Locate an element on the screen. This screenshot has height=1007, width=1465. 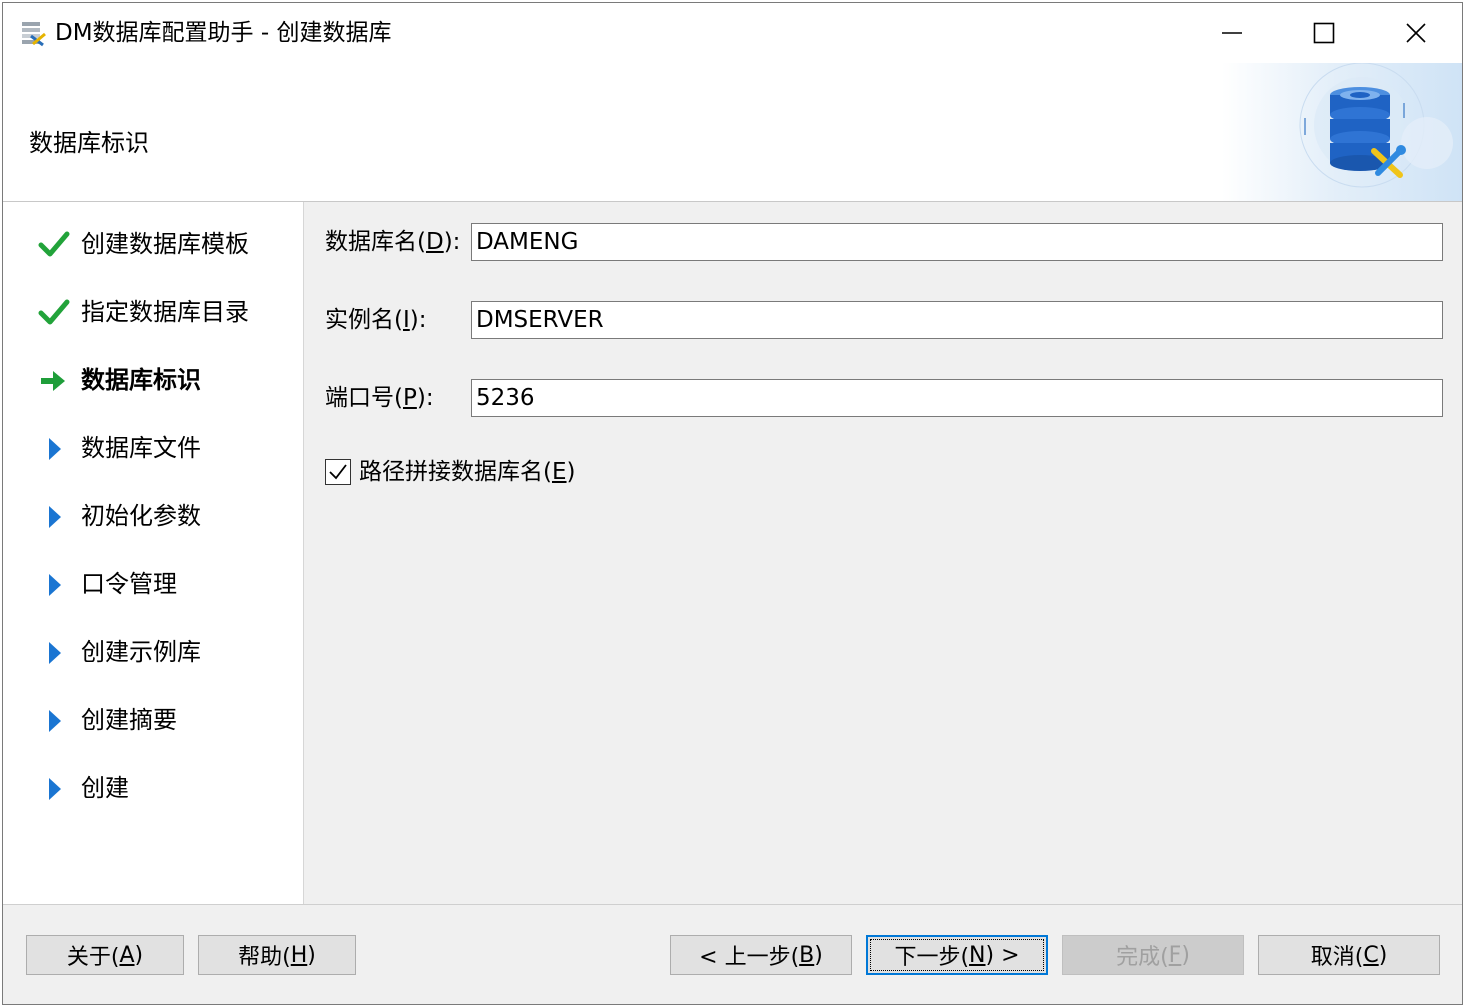
header-banner is located at coordinates (1342, 131).